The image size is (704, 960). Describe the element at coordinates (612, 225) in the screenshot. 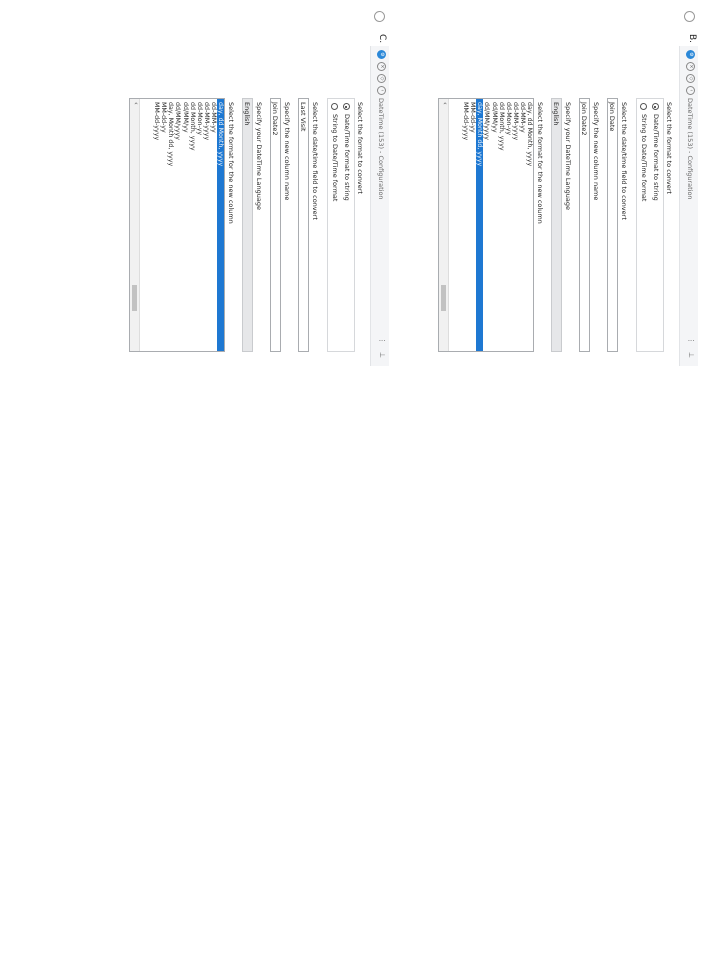

I see `field-select: Join Date ‹` at that location.